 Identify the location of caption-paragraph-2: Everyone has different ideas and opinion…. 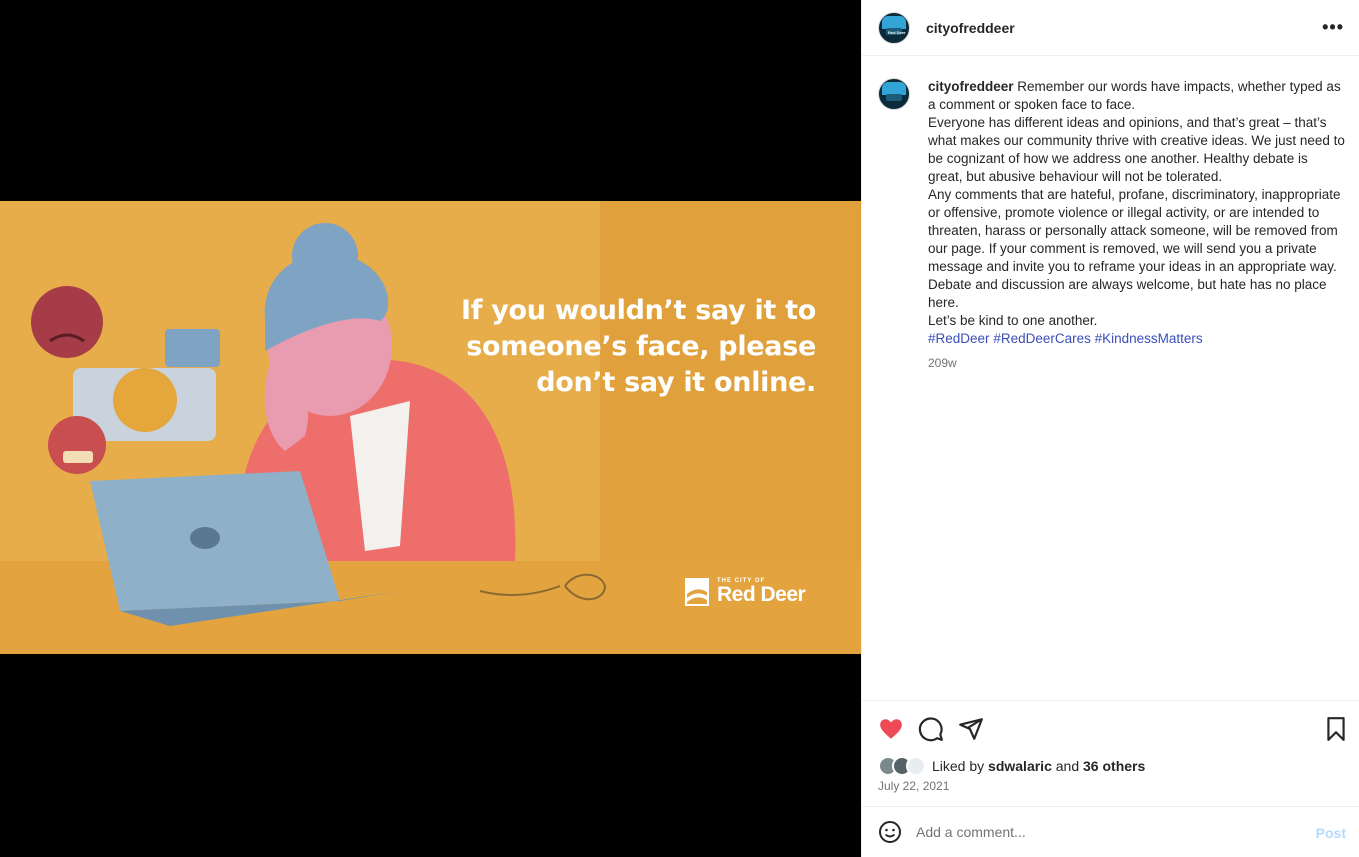
(1136, 149).